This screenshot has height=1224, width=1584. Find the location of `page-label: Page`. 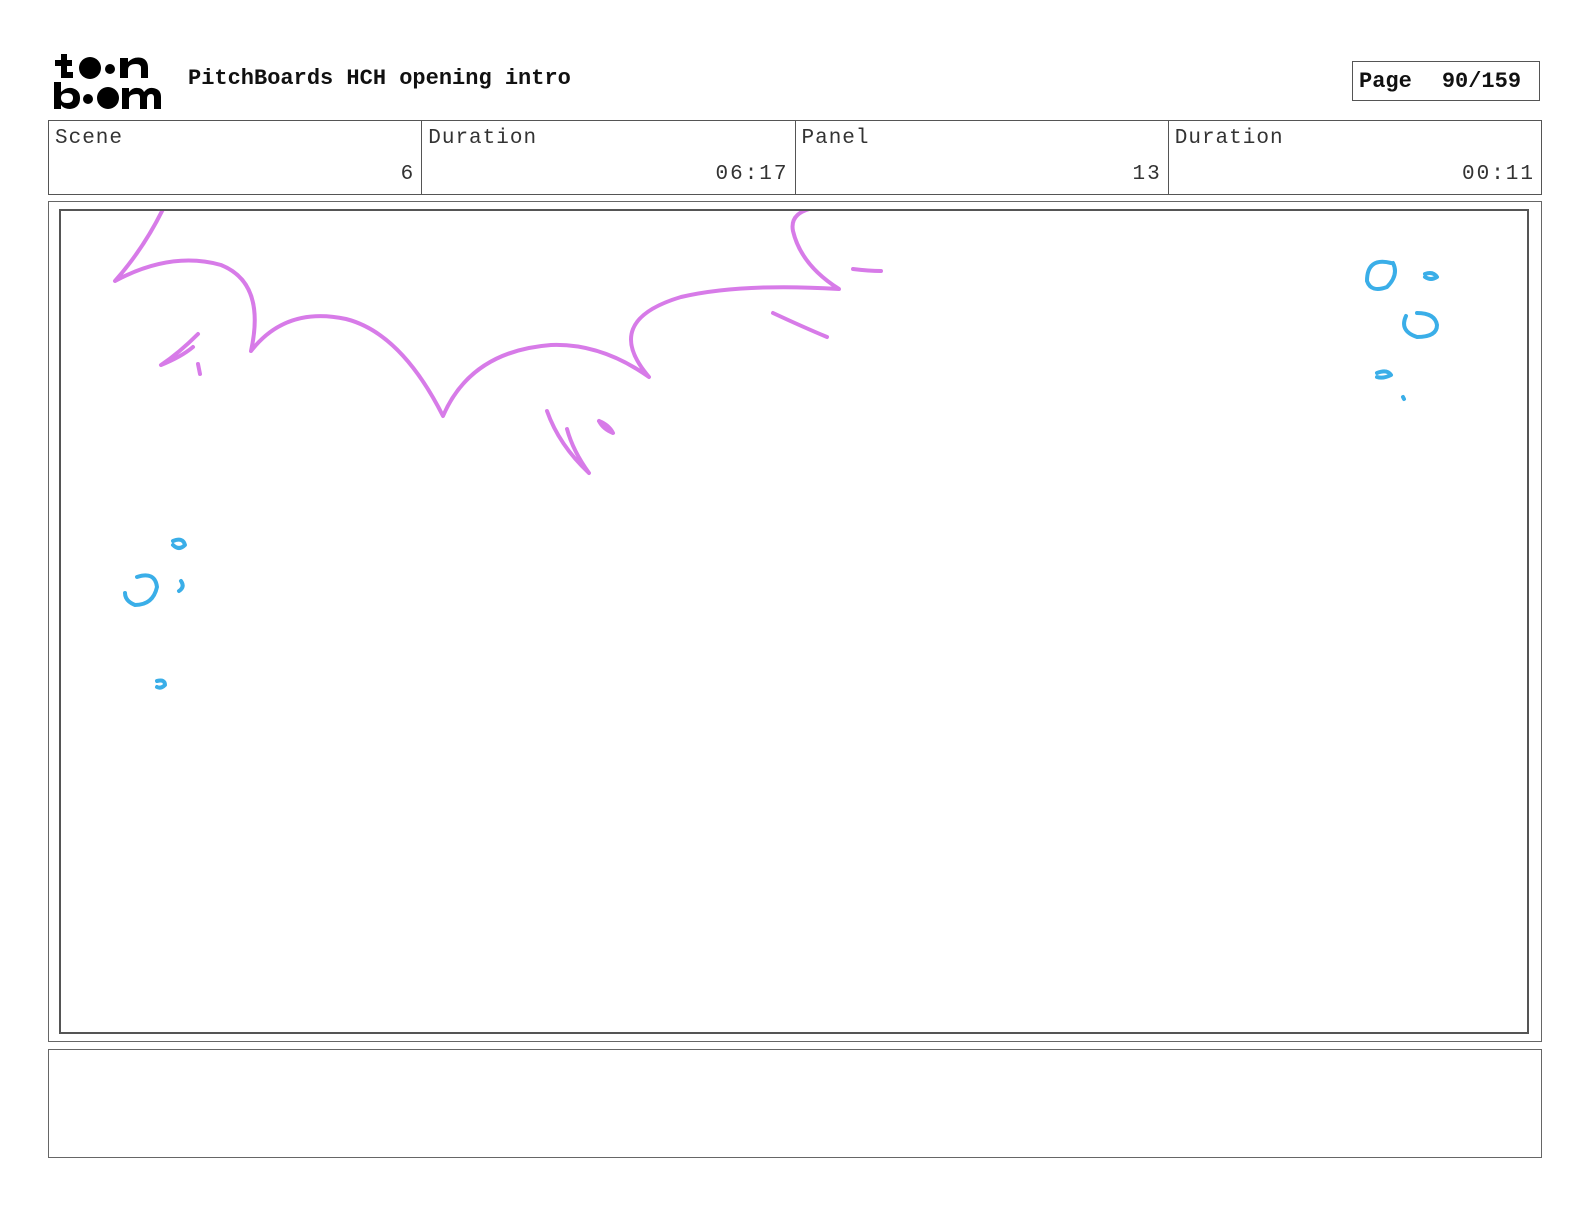

page-label: Page is located at coordinates (1385, 81).